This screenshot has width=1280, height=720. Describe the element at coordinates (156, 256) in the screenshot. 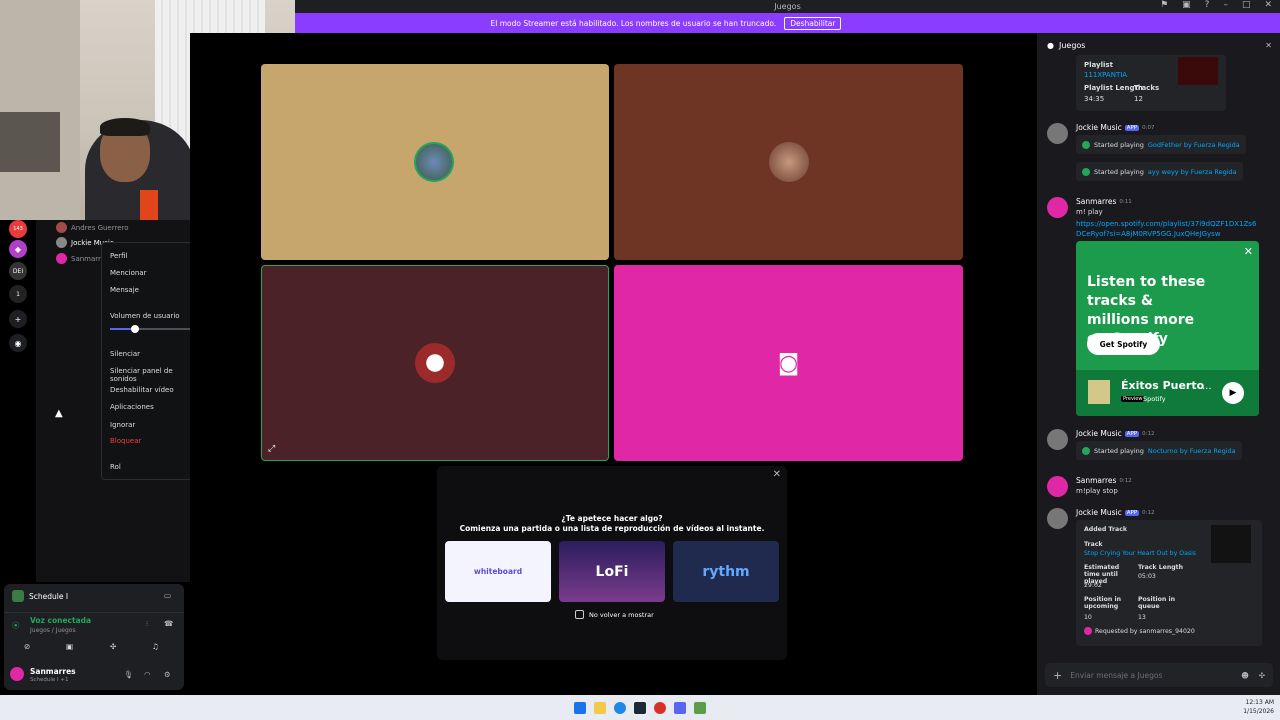

I see `menu-item-profile: Perfil` at that location.